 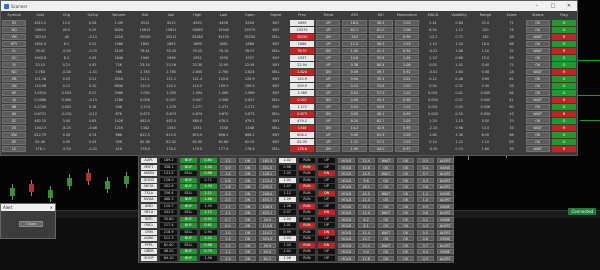 What do you see at coordinates (14, 15) in the screenshot?
I see `column-header: Symbol` at bounding box center [14, 15].